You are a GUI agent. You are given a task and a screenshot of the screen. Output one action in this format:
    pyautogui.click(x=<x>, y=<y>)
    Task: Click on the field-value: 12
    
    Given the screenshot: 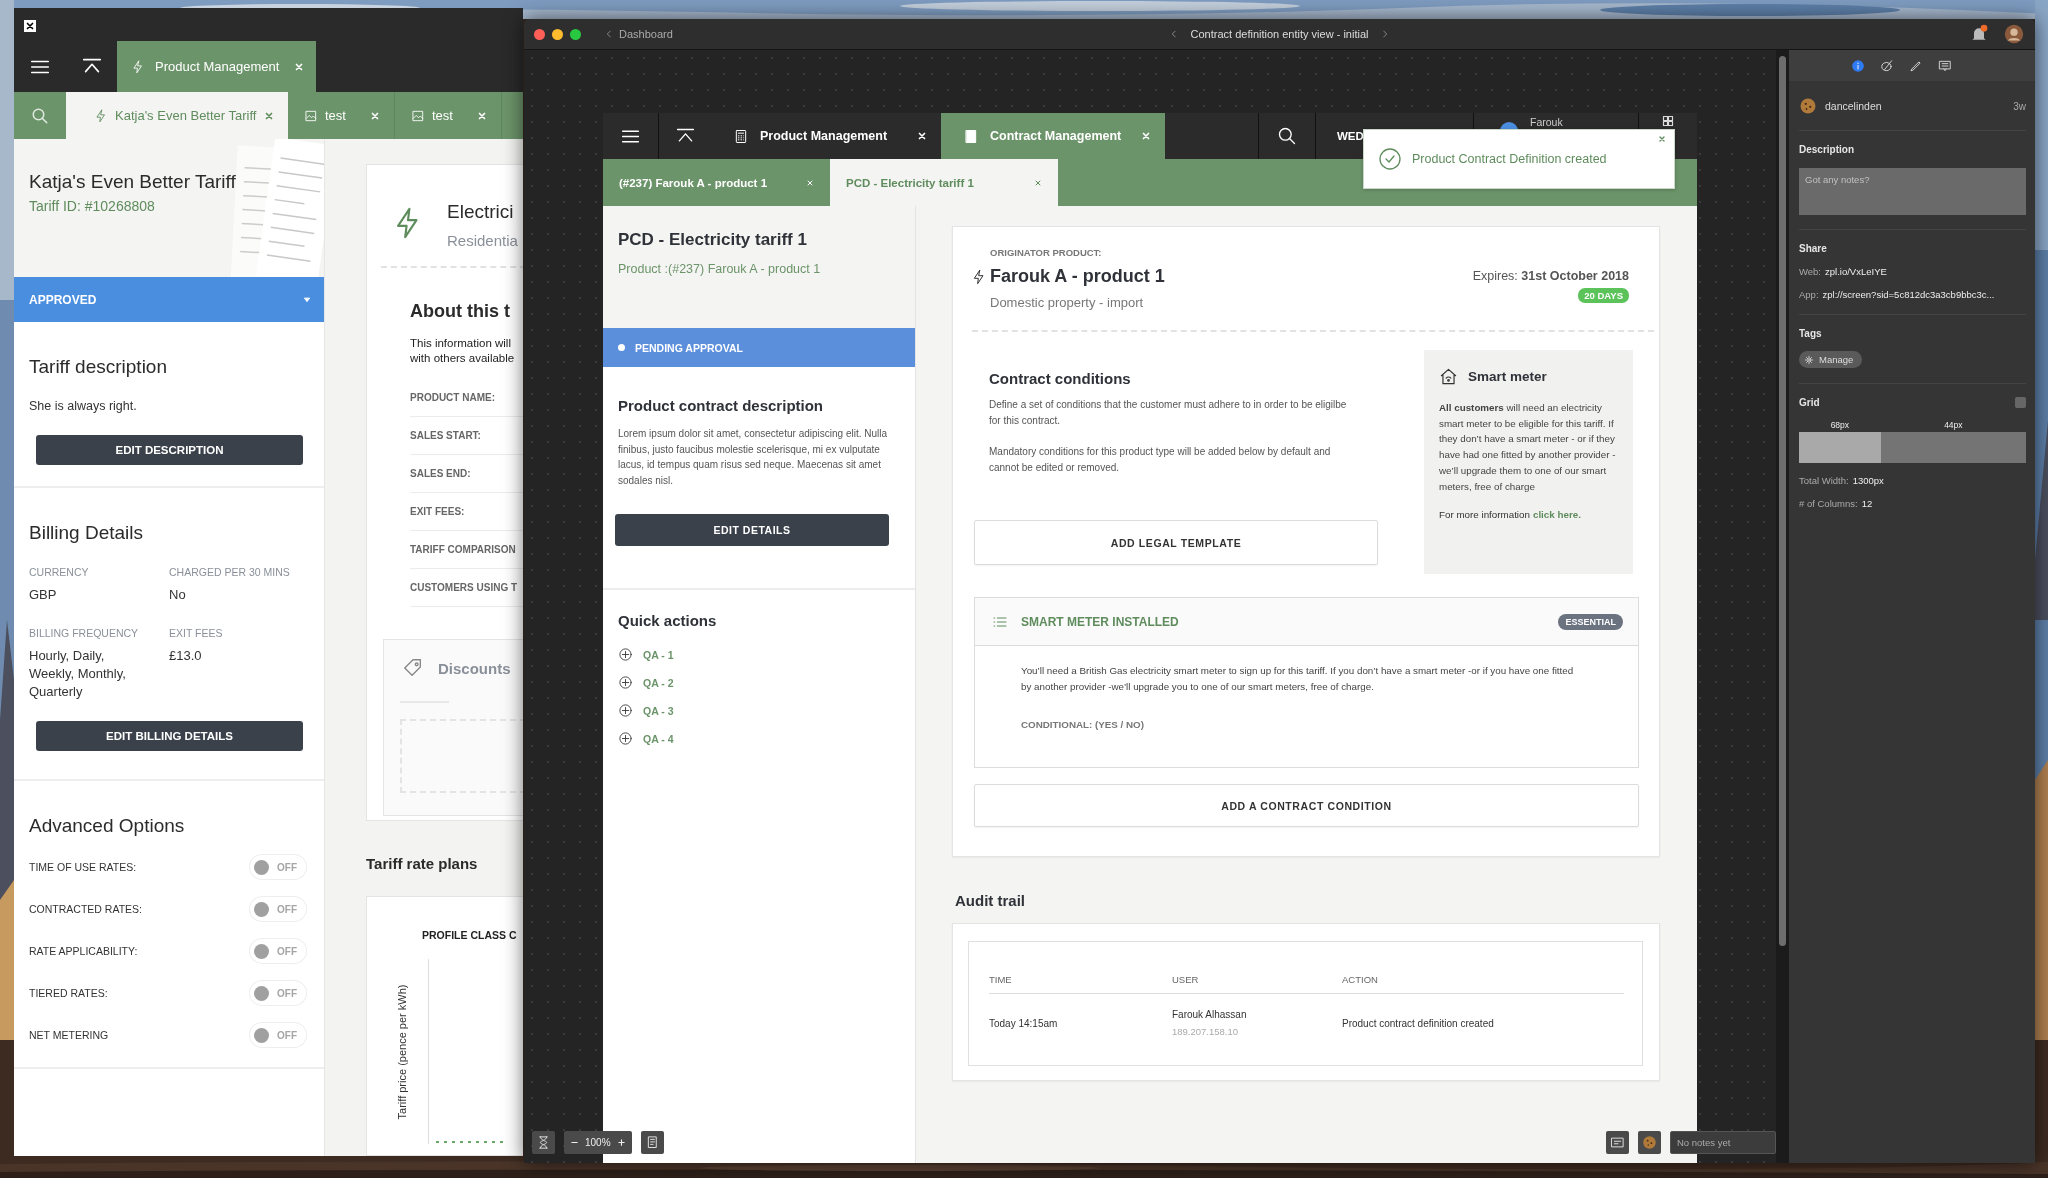 What is the action you would take?
    pyautogui.click(x=1867, y=503)
    